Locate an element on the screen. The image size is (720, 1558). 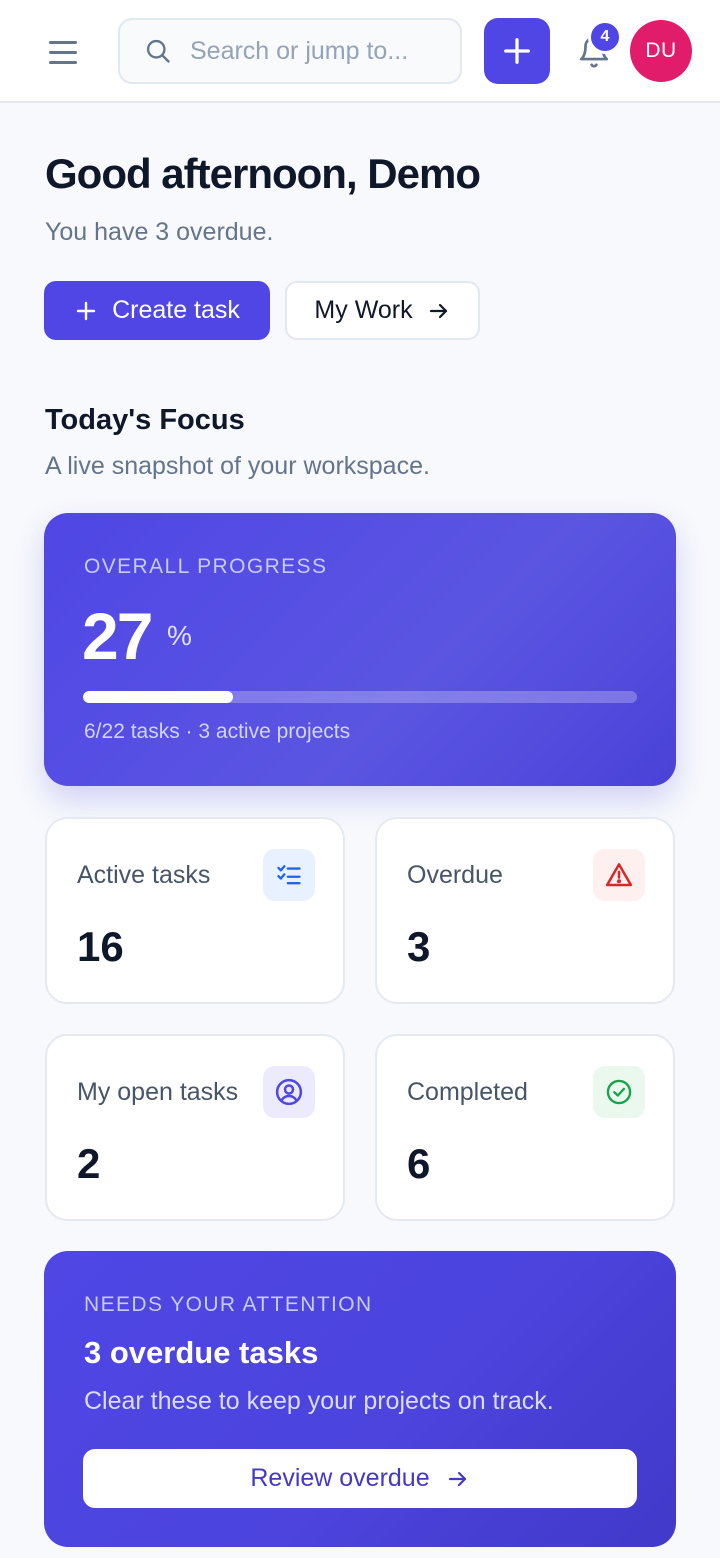
progress-meta: 6/22 tasks · 3 active projects is located at coordinates (217, 731).